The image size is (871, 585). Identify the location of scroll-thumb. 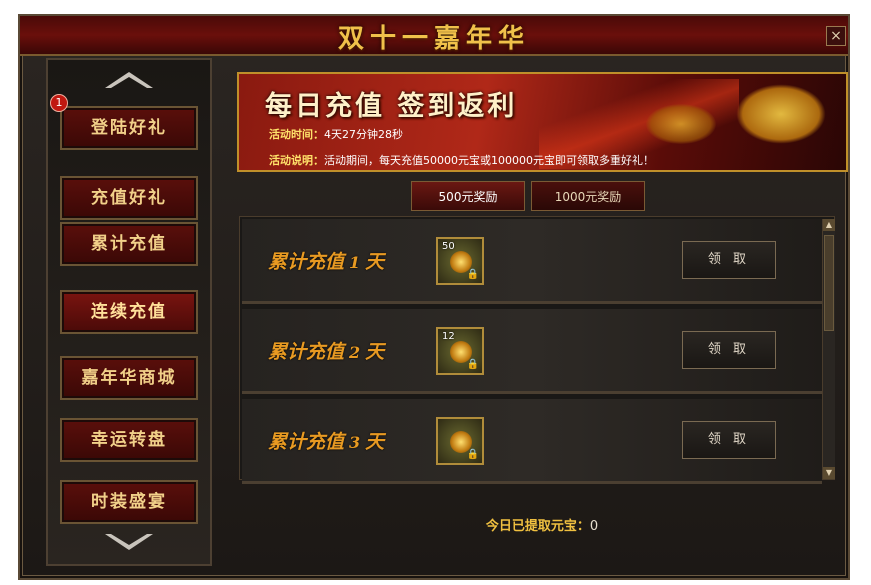
(829, 283).